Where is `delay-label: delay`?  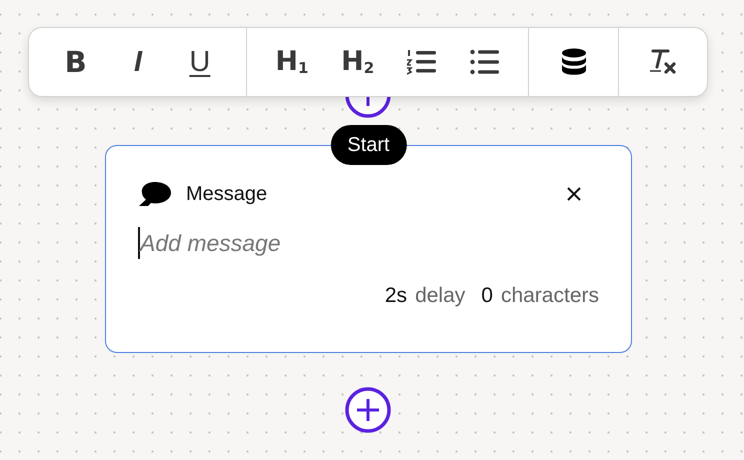 delay-label: delay is located at coordinates (440, 296).